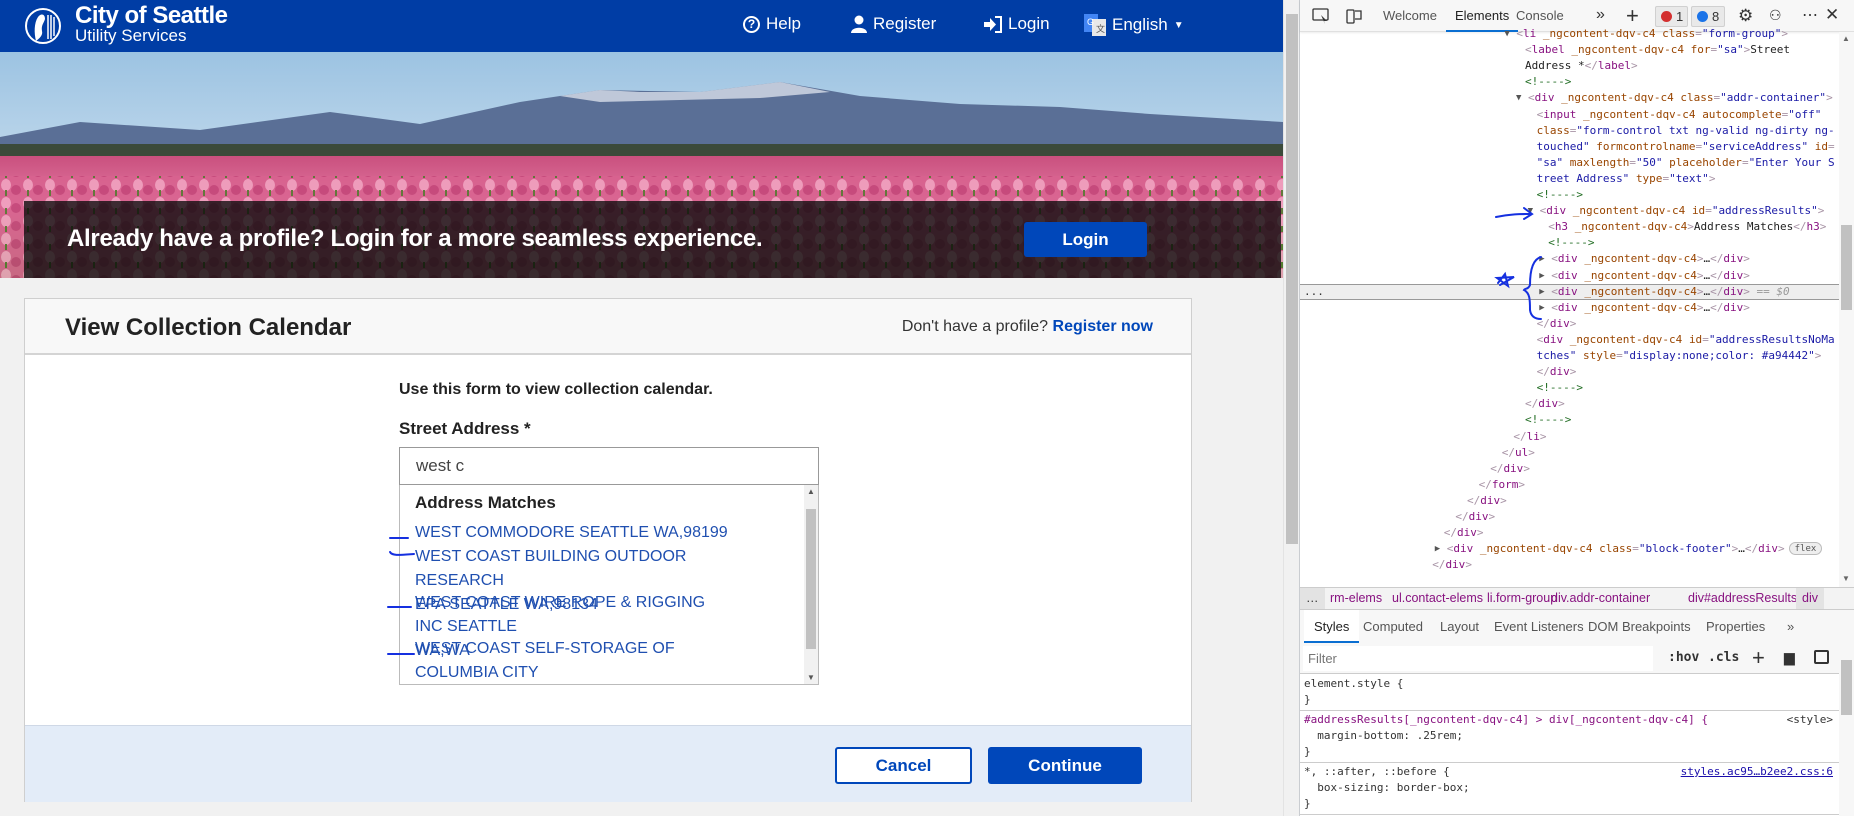 Image resolution: width=1854 pixels, height=816 pixels. I want to click on styles-subtab: DOM Breakpoints, so click(1639, 626).